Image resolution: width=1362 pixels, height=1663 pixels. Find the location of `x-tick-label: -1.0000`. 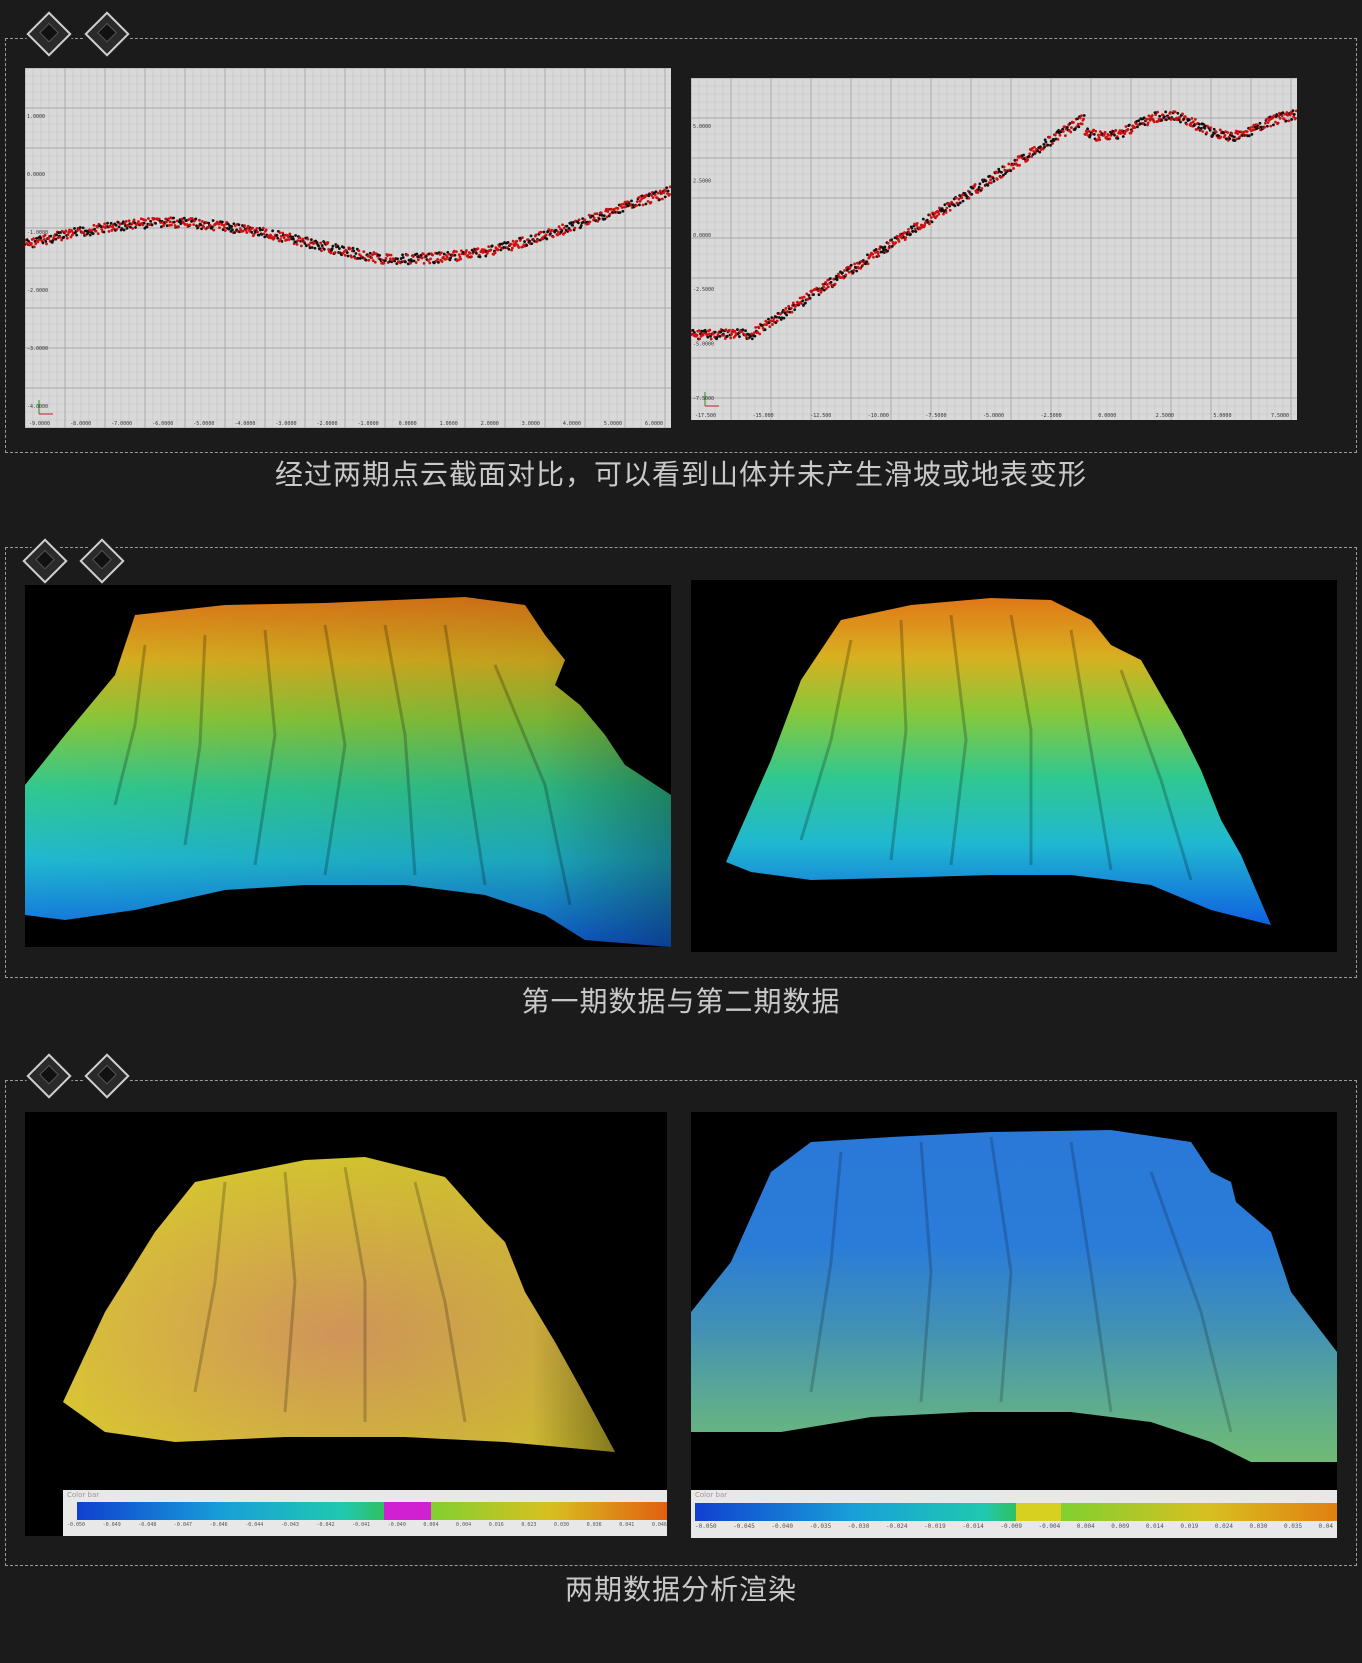

x-tick-label: -1.0000 is located at coordinates (368, 424).